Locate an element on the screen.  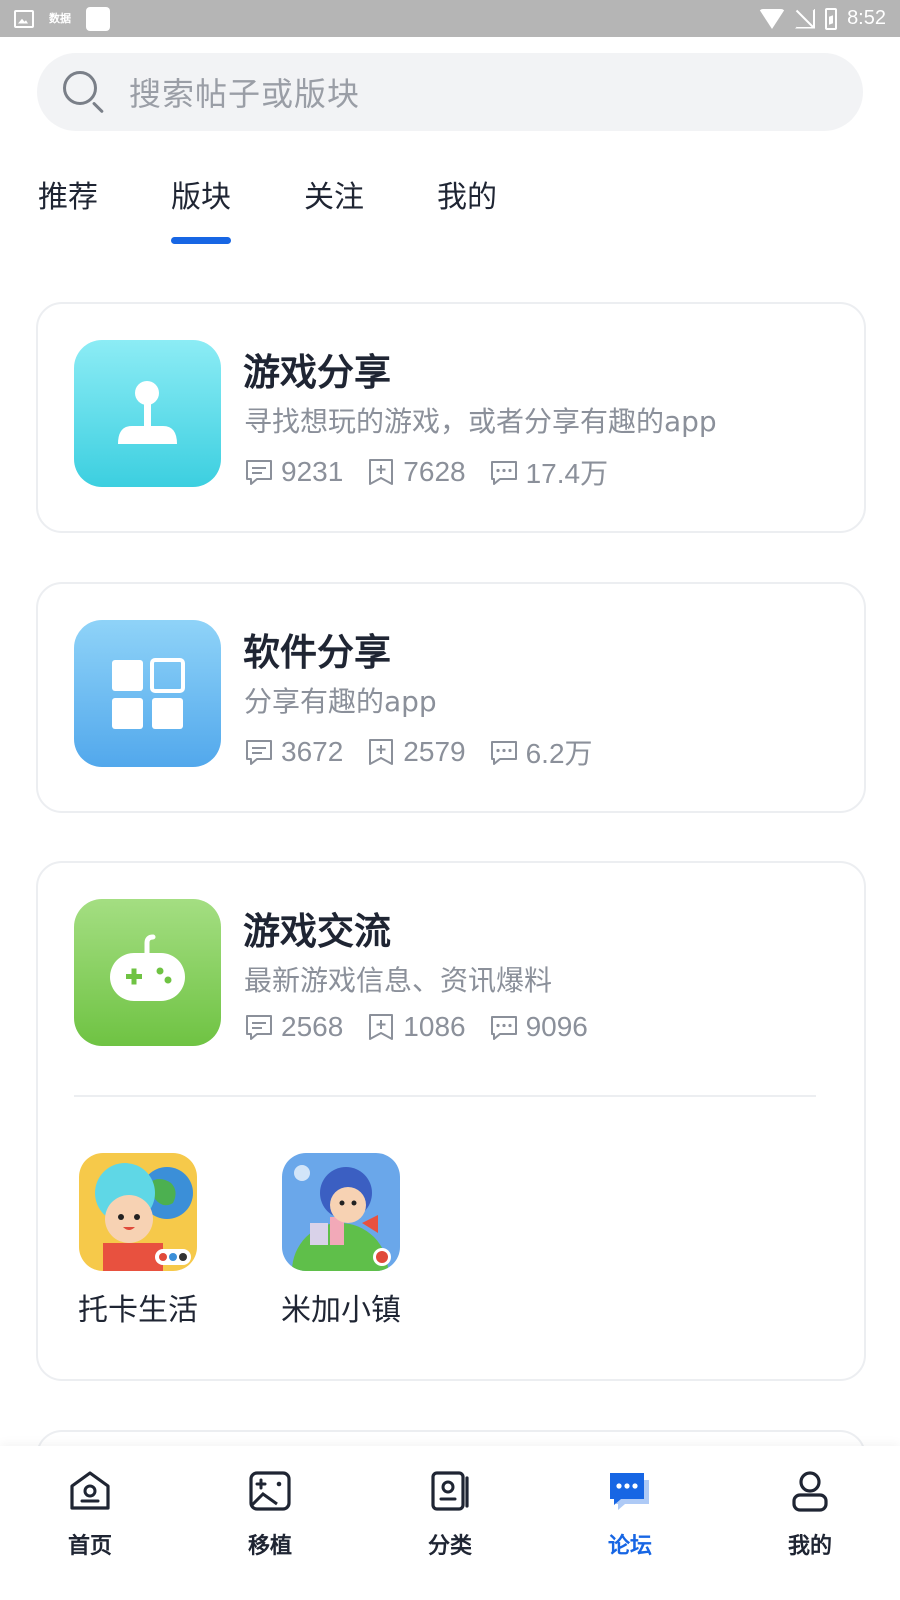
forum-tabs: 推荐 版块 关注 我的 is located at coordinates (304, 208).